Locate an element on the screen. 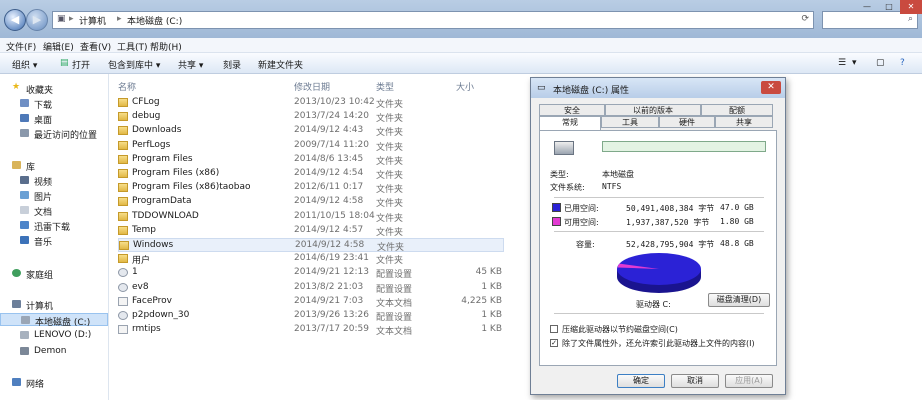  column-date: 修改日期 is located at coordinates (312, 86).